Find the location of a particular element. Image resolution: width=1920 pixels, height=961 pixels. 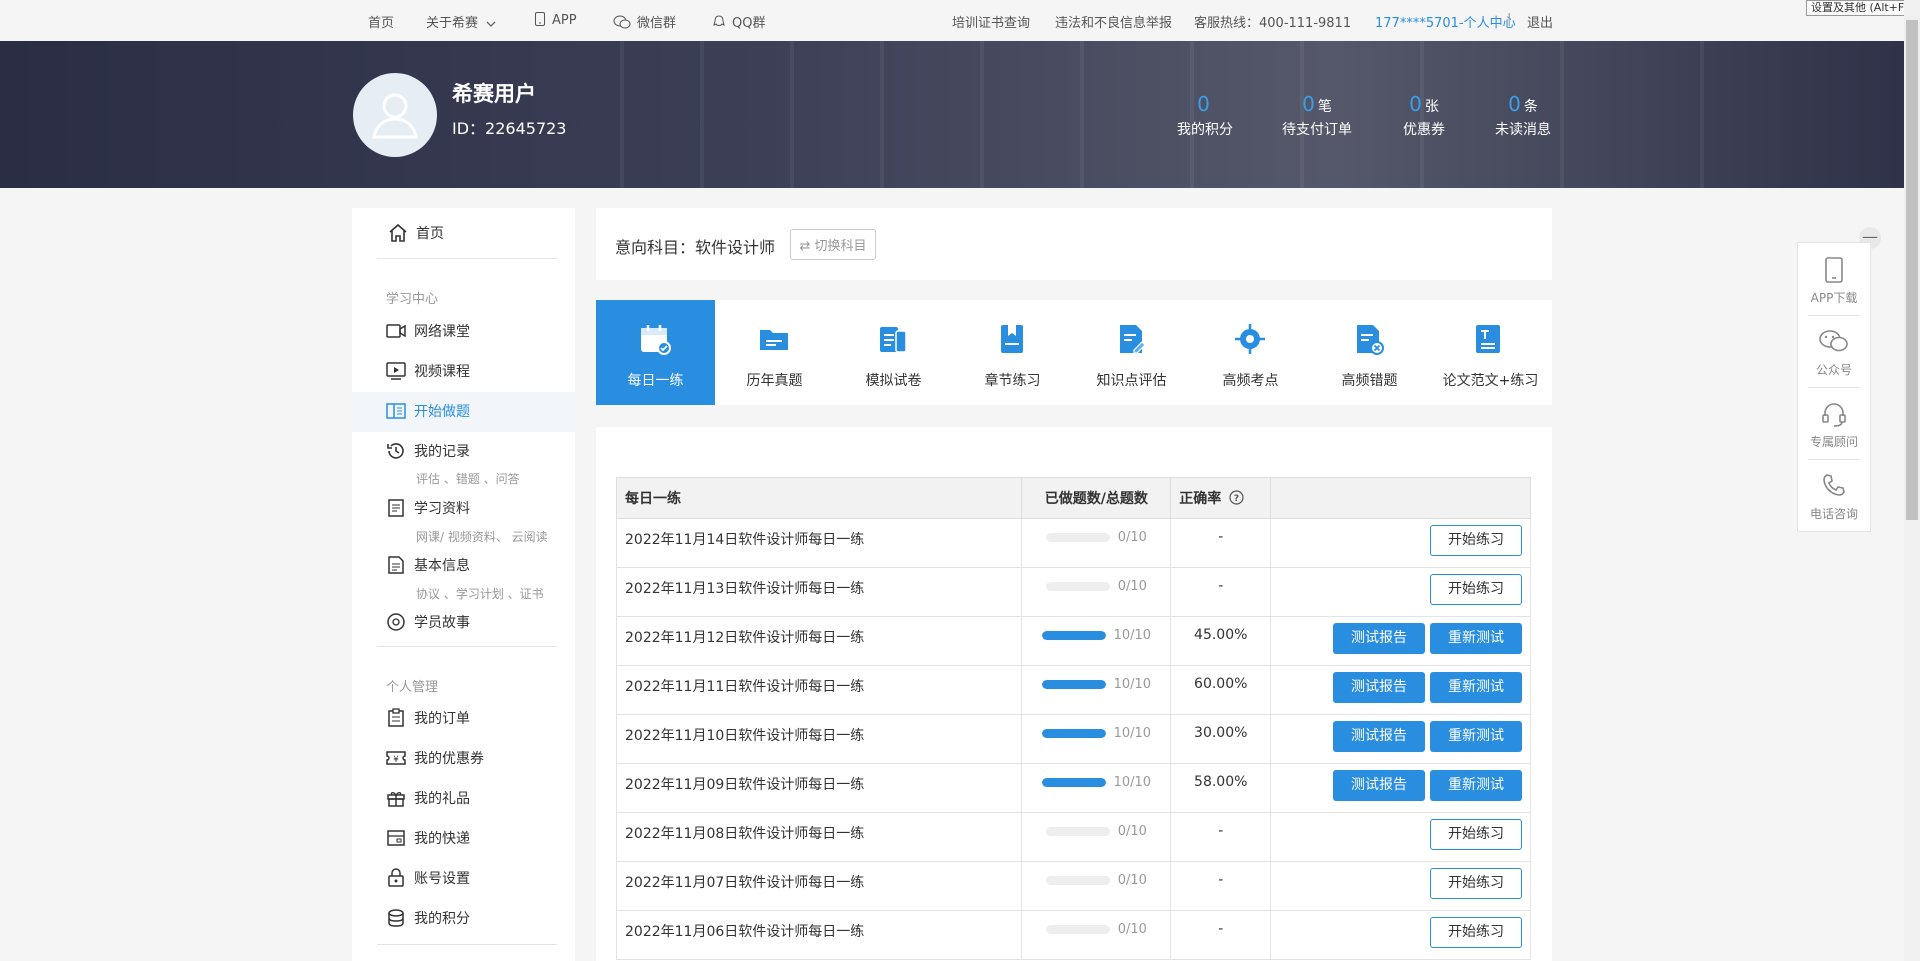

sidebar-item-student-stories: 学员故事 is located at coordinates (428, 622).